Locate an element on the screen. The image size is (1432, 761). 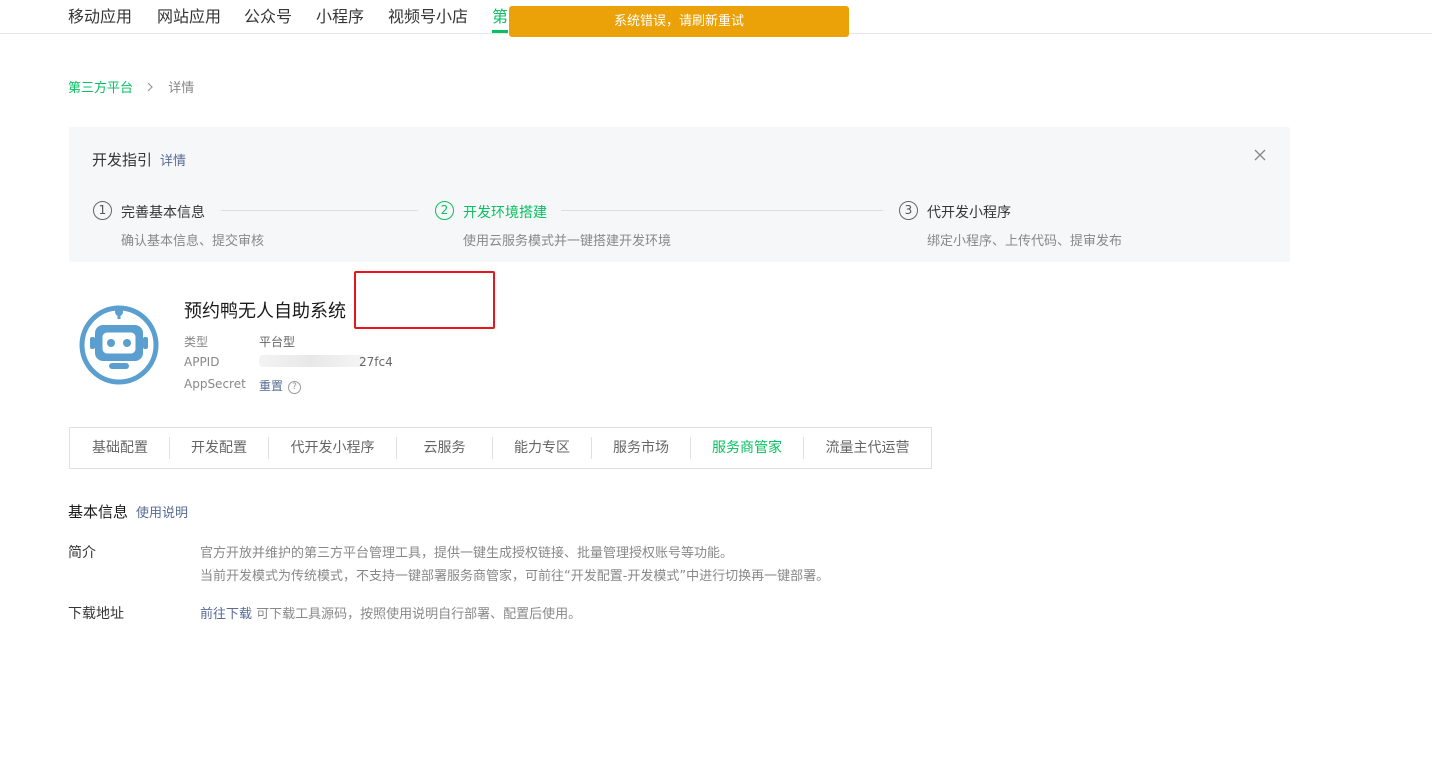
breadcrumb: 第三方平台 详情 is located at coordinates (131, 86).